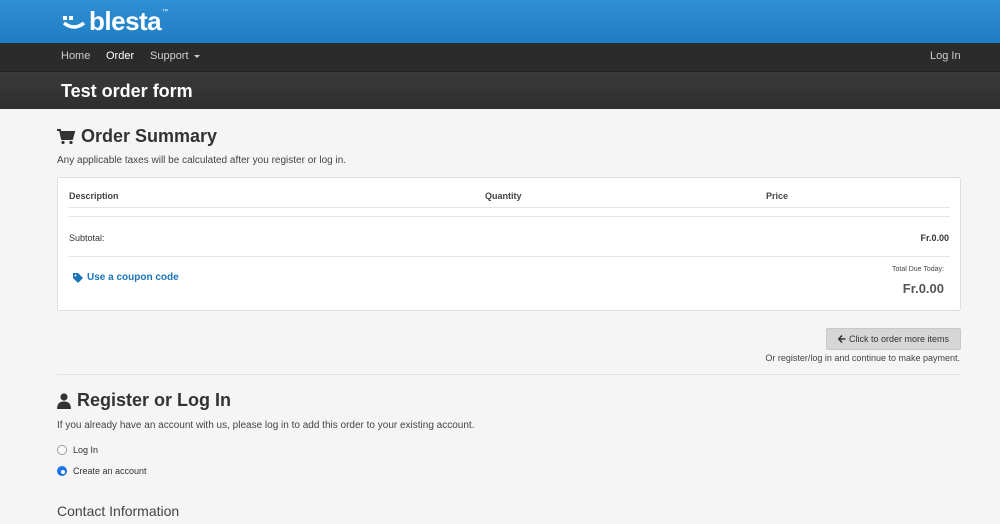 This screenshot has height=524, width=1000. What do you see at coordinates (934, 238) in the screenshot?
I see `subtotal-value: Fr.0.00` at bounding box center [934, 238].